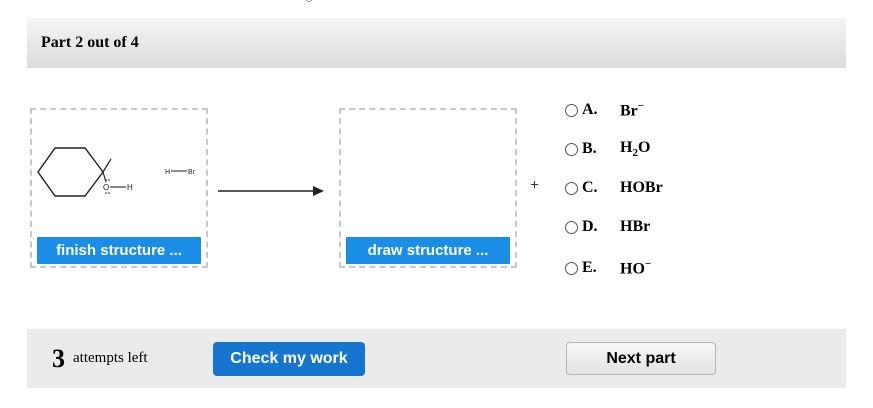 The width and height of the screenshot is (873, 408). I want to click on part-header: Part 2 out of 4, so click(436, 43).